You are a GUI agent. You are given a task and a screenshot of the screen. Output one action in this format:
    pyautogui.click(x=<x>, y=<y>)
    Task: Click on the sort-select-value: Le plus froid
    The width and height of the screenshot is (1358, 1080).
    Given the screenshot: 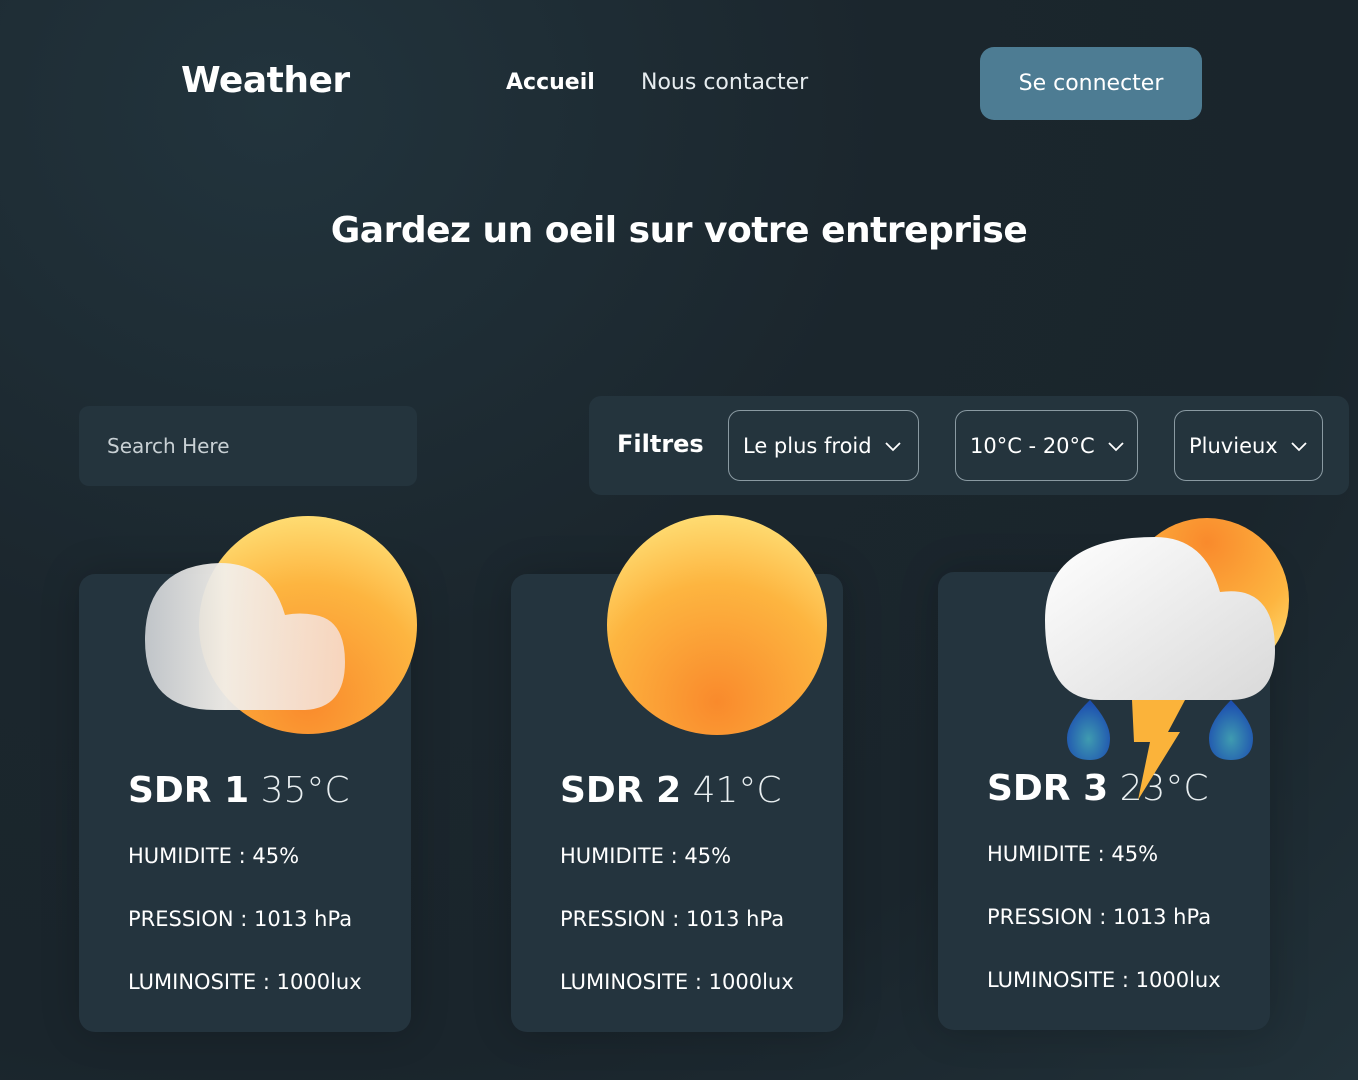 What is the action you would take?
    pyautogui.click(x=807, y=445)
    